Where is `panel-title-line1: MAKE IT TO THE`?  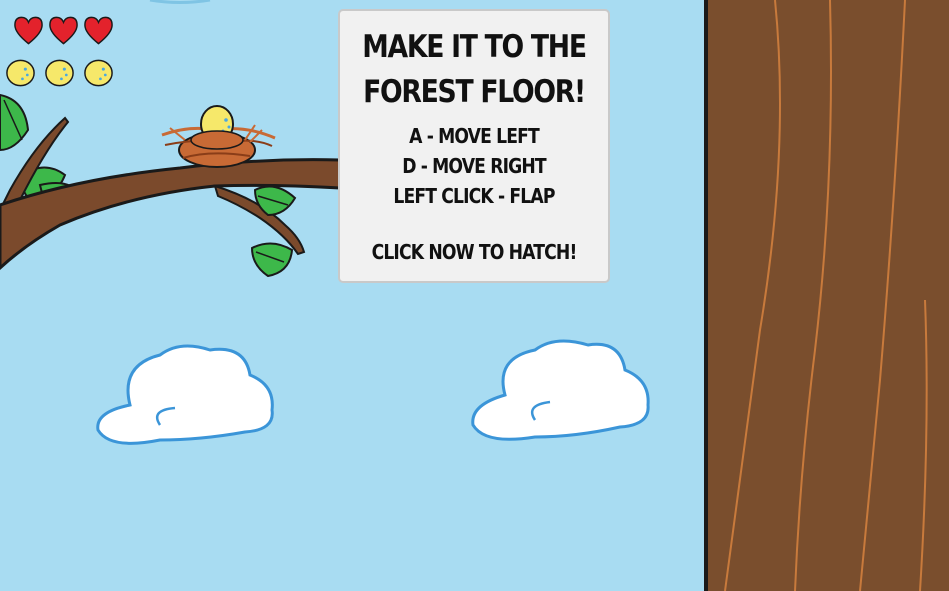
panel-title-line1: MAKE IT TO THE is located at coordinates (474, 47).